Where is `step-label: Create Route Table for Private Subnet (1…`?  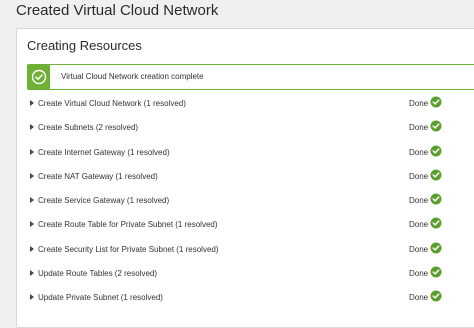
step-label: Create Route Table for Private Subnet (1… is located at coordinates (128, 224).